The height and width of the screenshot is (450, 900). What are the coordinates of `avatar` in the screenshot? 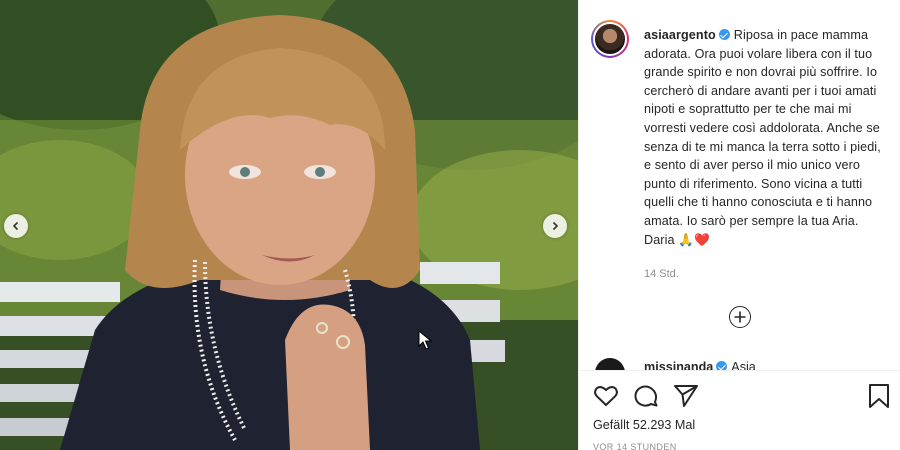 It's located at (610, 39).